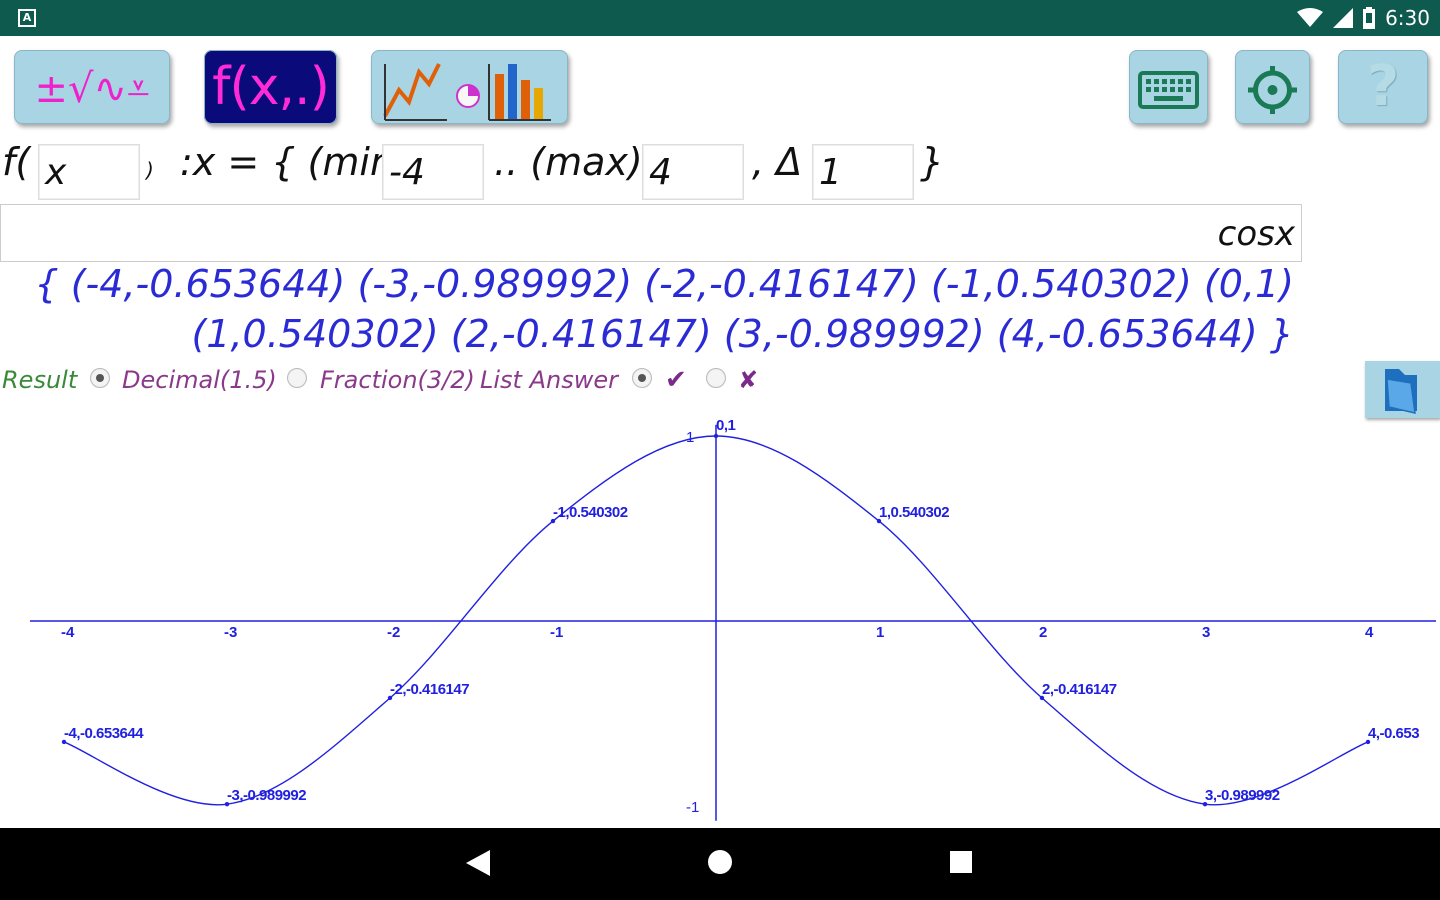 The width and height of the screenshot is (1440, 900). What do you see at coordinates (478, 863) in the screenshot?
I see `back-icon` at bounding box center [478, 863].